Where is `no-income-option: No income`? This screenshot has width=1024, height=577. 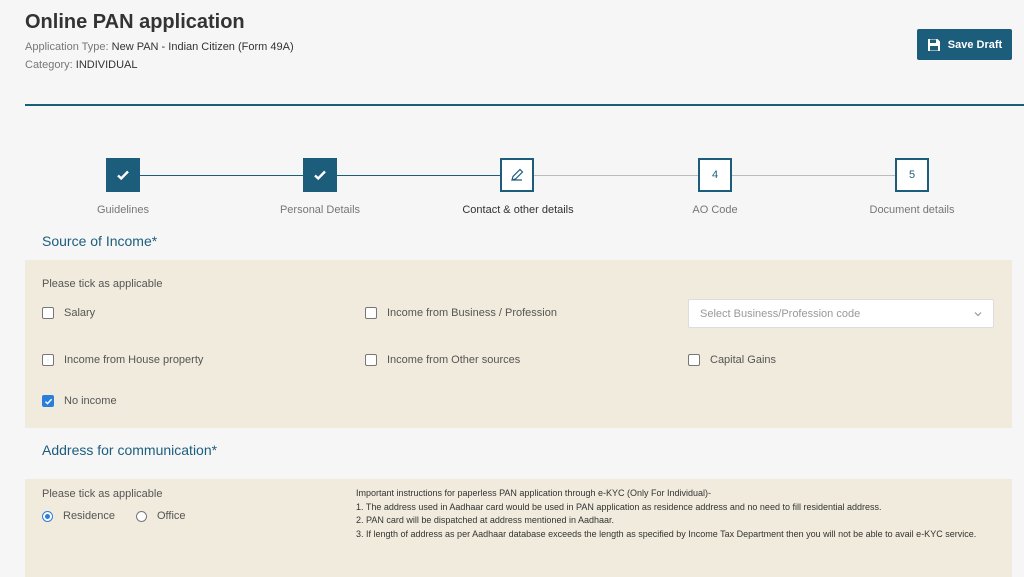 no-income-option: No income is located at coordinates (79, 401).